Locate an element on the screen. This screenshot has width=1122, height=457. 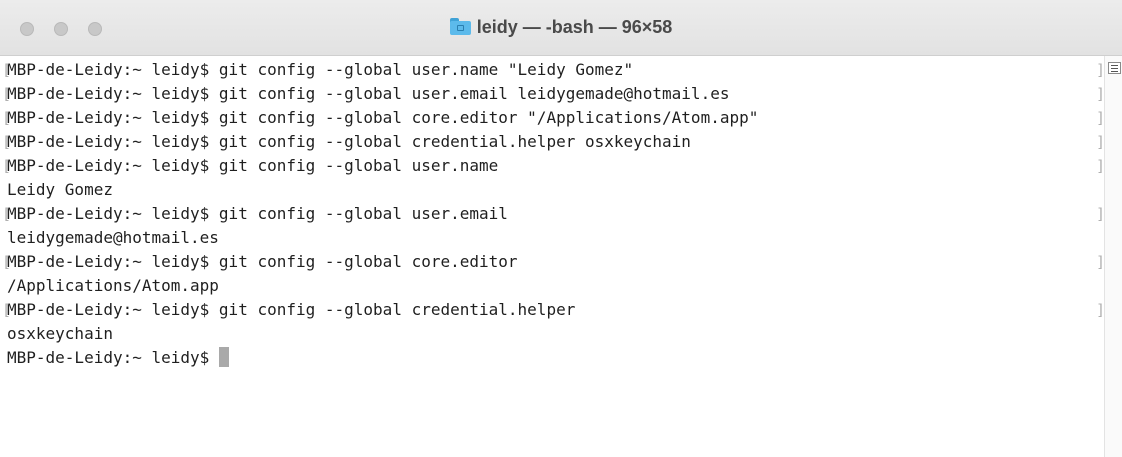
window-title-area: leidy — -bash — 96×58 is located at coordinates (561, 29).